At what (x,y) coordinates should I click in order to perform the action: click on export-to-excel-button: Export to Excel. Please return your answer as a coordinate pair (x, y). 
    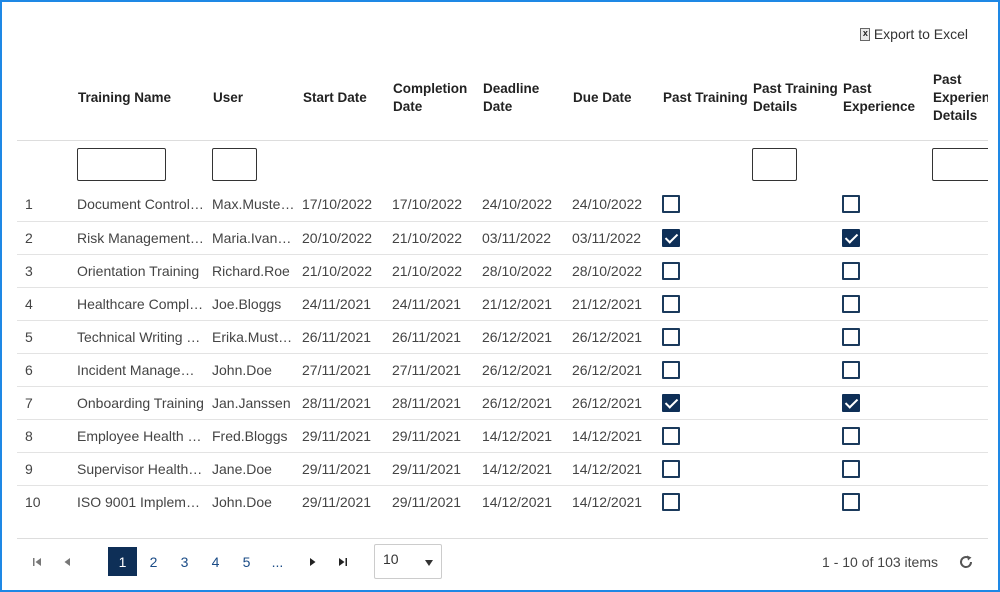
    Looking at the image, I should click on (913, 34).